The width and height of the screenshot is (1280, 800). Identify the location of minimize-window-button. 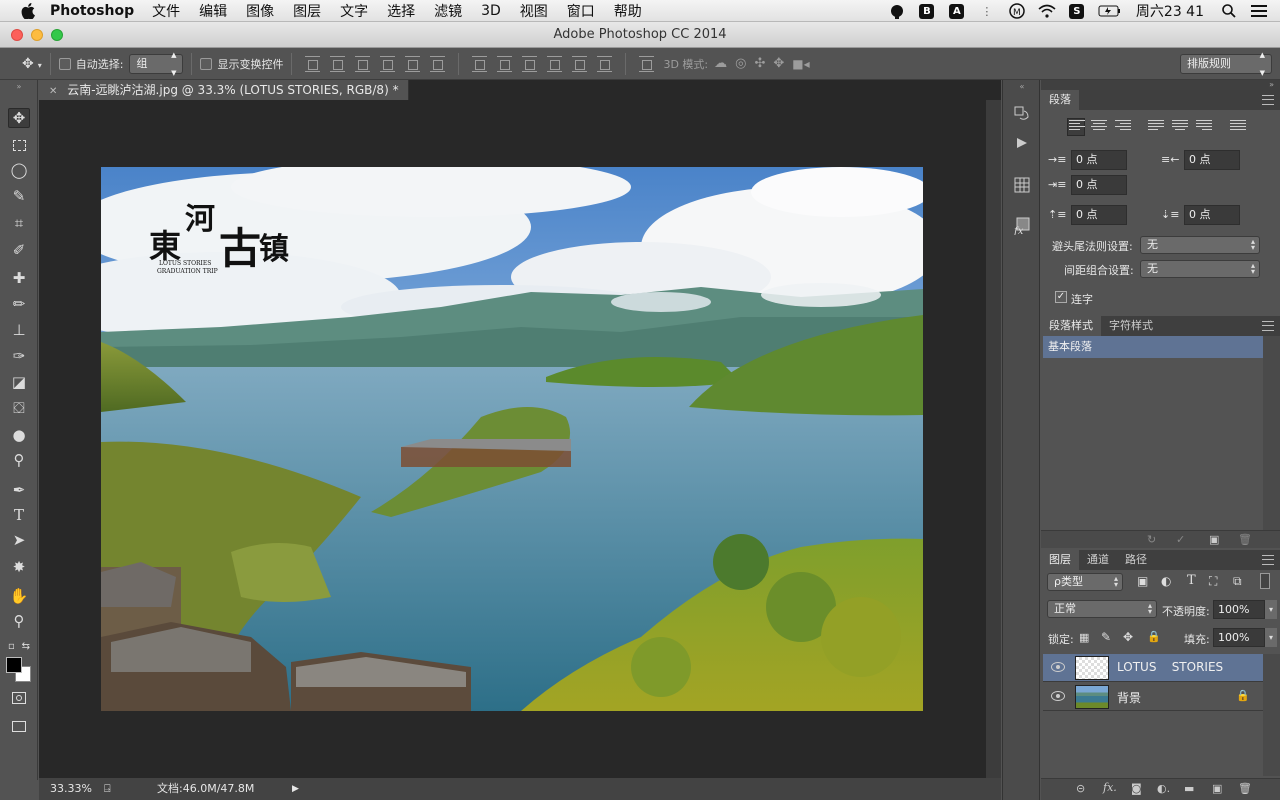
(37, 35).